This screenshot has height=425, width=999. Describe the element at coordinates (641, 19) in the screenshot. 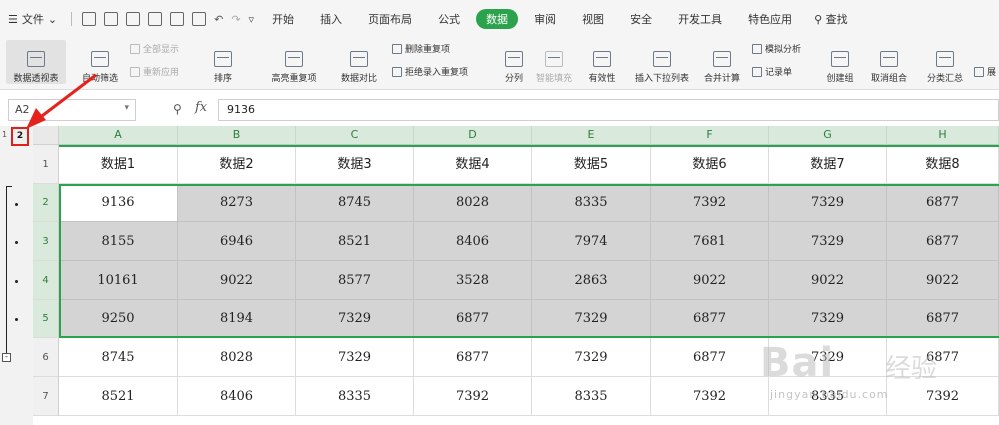

I see `tab-security: 安全` at that location.